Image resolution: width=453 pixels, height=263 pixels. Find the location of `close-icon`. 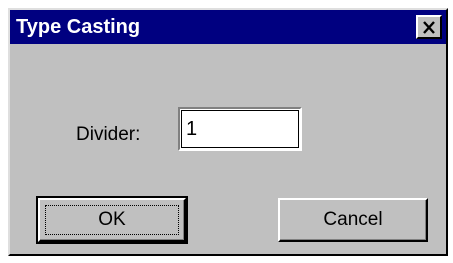

close-icon is located at coordinates (429, 27).